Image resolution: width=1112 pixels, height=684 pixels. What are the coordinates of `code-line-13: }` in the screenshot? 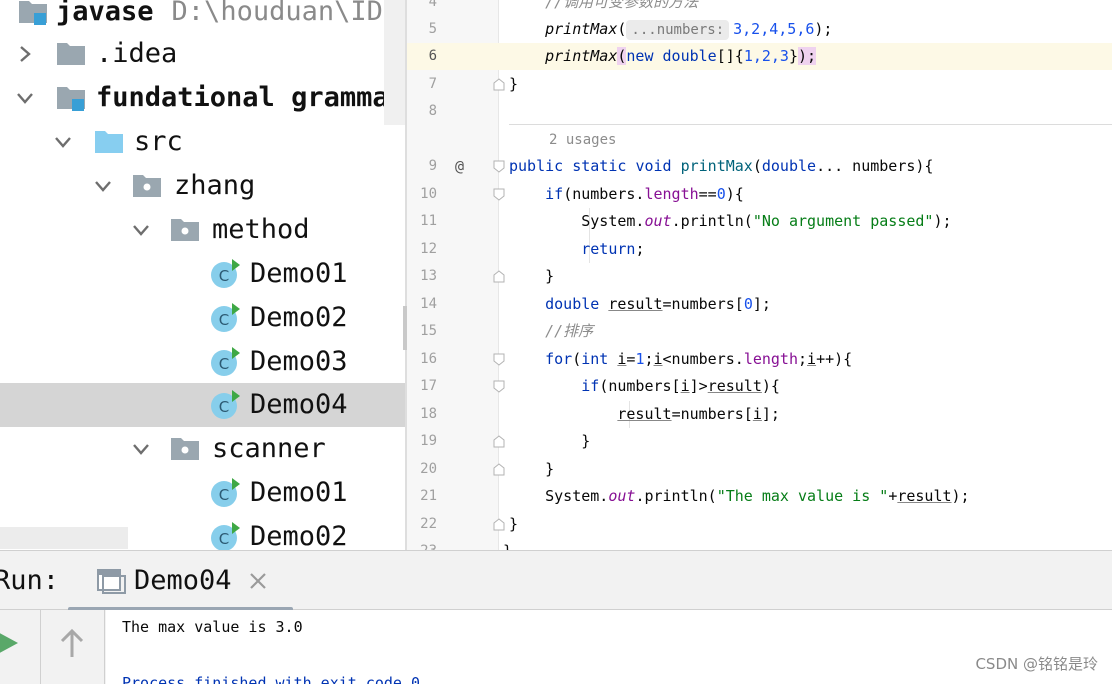 It's located at (550, 276).